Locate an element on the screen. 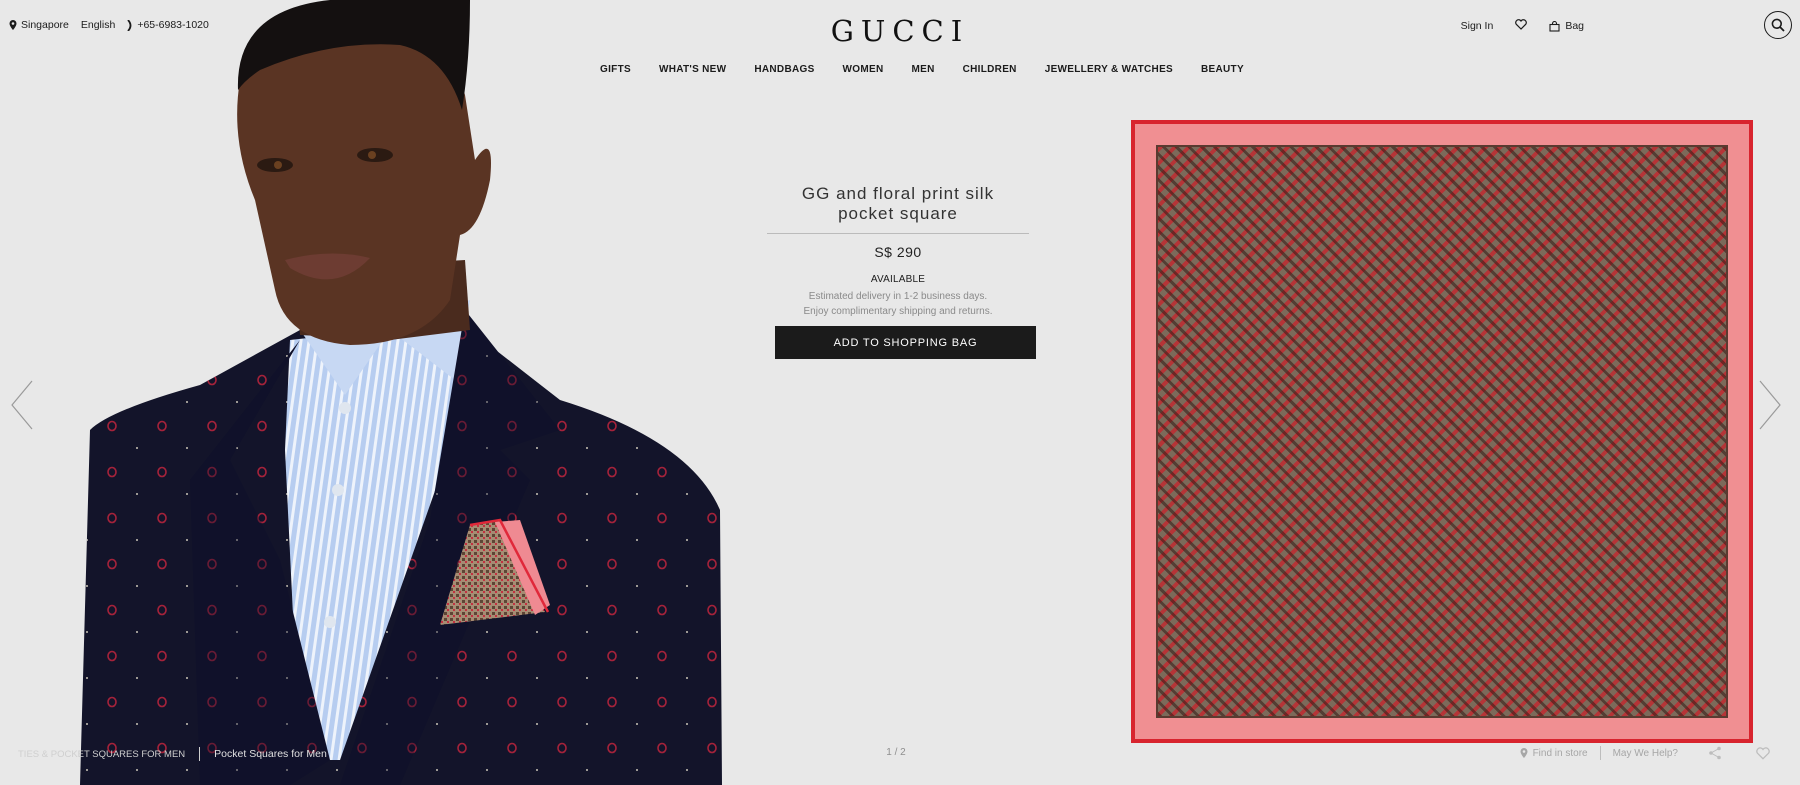  find-in-store-label: Find in store is located at coordinates (1560, 753).